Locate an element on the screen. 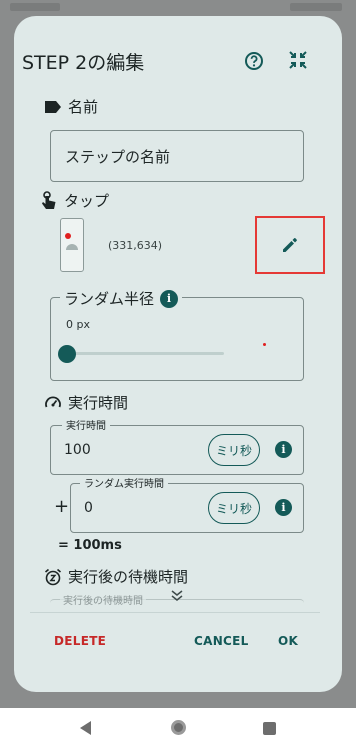 Image resolution: width=356 pixels, height=752 pixels. name-section-label: 名前 is located at coordinates (83, 107).